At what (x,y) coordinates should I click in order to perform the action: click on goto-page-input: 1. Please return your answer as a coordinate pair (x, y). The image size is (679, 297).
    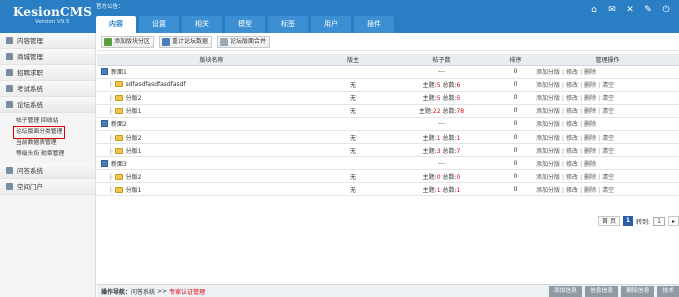
    Looking at the image, I should click on (658, 221).